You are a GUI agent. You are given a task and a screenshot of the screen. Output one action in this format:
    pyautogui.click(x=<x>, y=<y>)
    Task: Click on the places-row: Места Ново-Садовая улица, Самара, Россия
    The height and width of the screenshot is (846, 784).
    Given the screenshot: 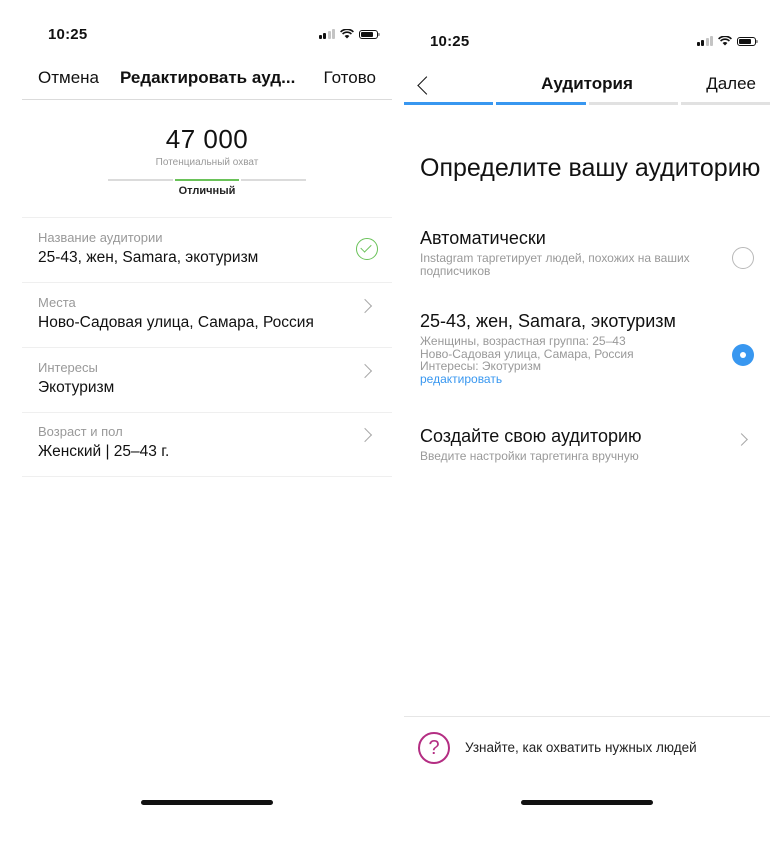 What is the action you would take?
    pyautogui.click(x=207, y=315)
    